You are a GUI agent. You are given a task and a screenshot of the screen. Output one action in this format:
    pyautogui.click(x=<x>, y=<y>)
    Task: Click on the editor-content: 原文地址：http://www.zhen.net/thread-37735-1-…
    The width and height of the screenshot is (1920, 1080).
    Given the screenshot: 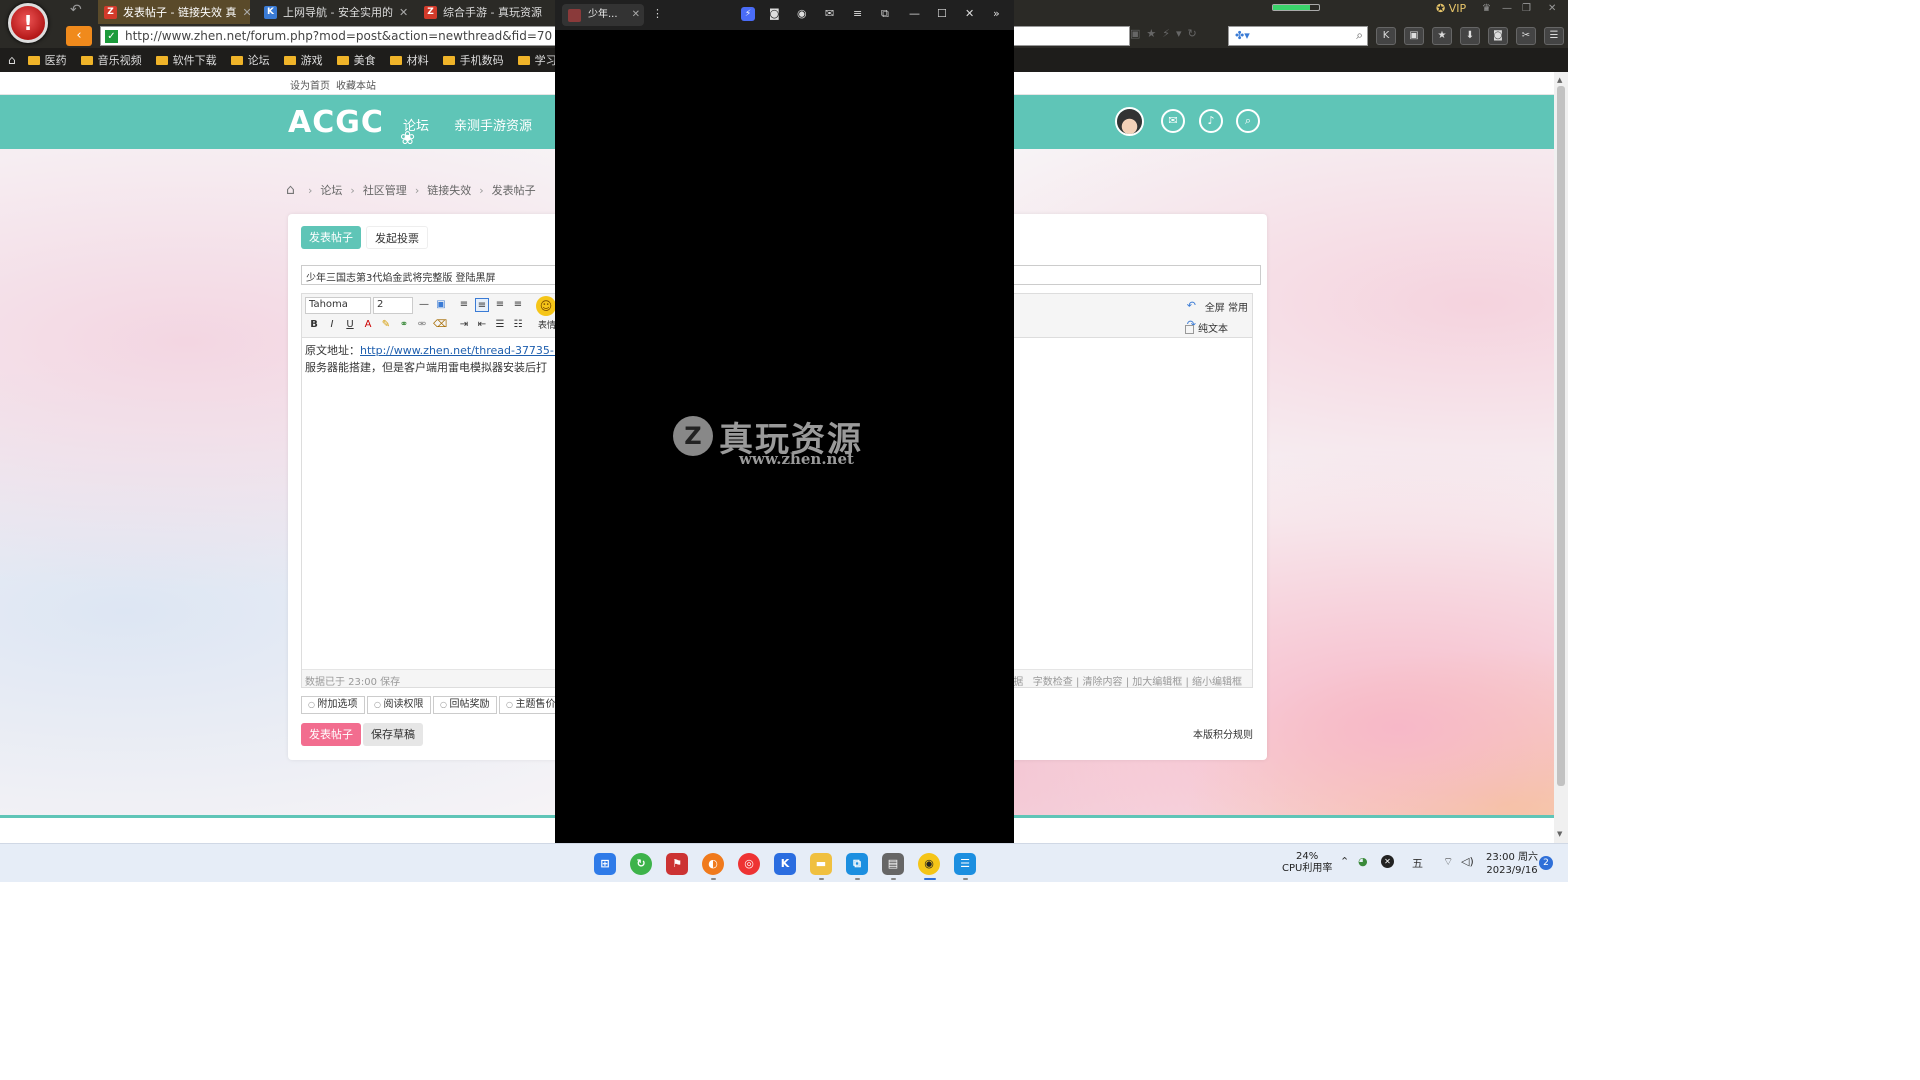 What is the action you would take?
    pyautogui.click(x=435, y=359)
    